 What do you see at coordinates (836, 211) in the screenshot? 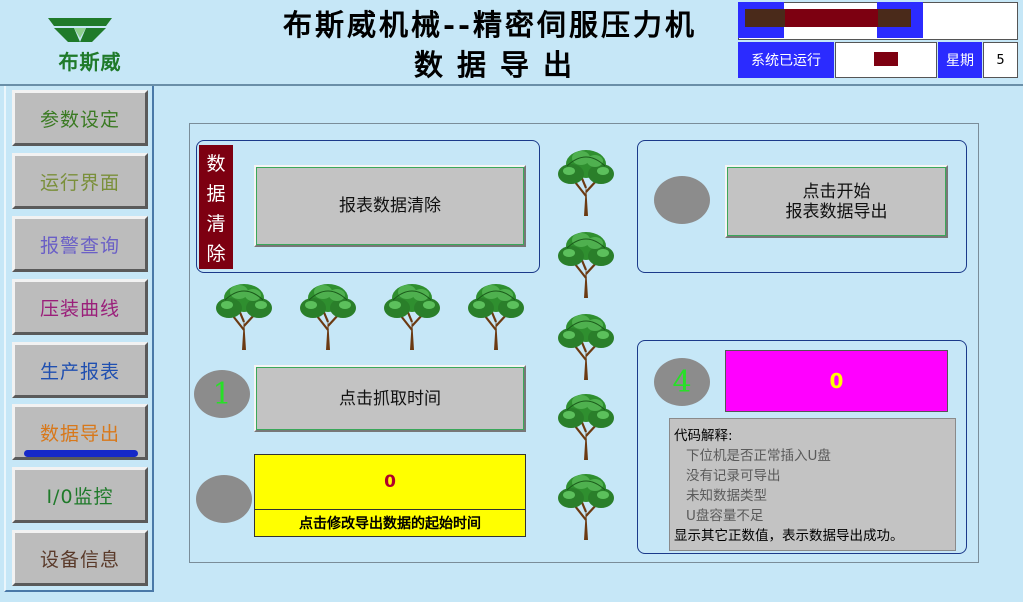
I see `start-export-button-line2: 报表数据导出` at bounding box center [836, 211].